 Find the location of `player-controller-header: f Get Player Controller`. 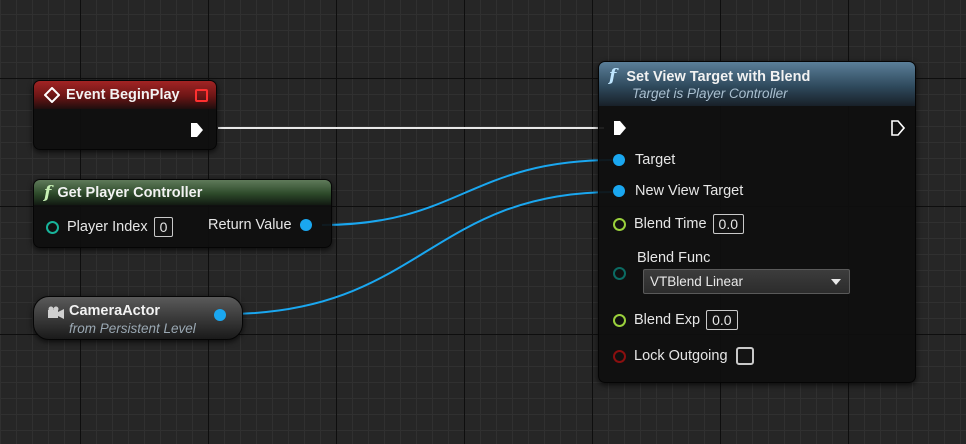

player-controller-header: f Get Player Controller is located at coordinates (182, 192).